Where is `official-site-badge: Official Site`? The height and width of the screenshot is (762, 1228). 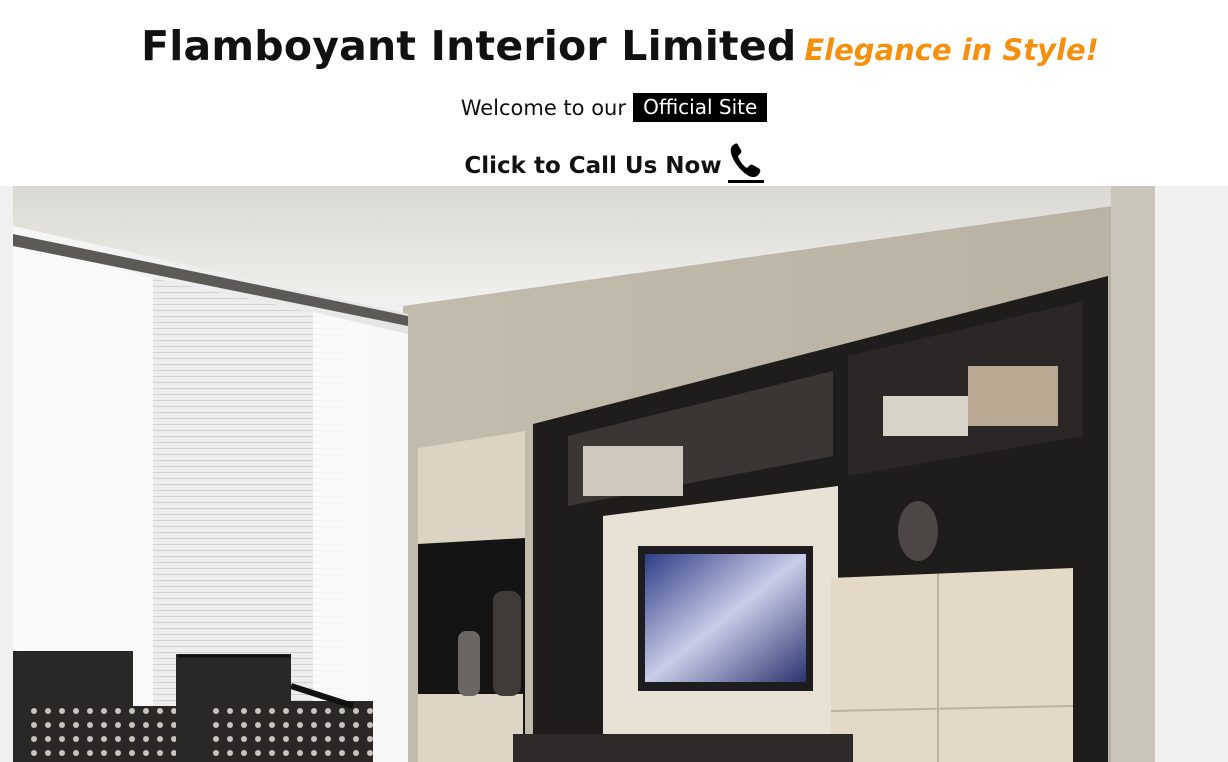 official-site-badge: Official Site is located at coordinates (700, 107).